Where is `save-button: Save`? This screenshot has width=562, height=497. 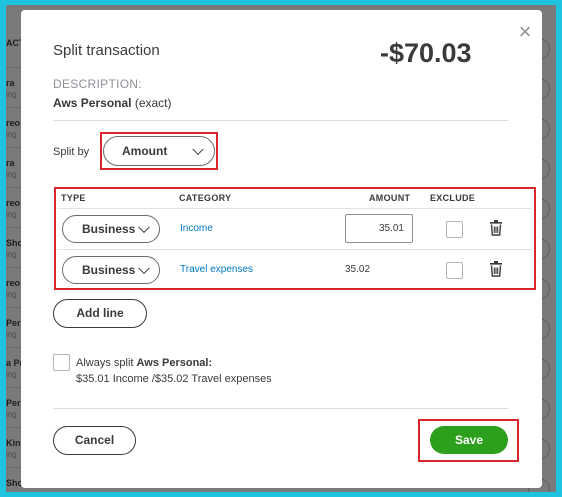 save-button: Save is located at coordinates (469, 440).